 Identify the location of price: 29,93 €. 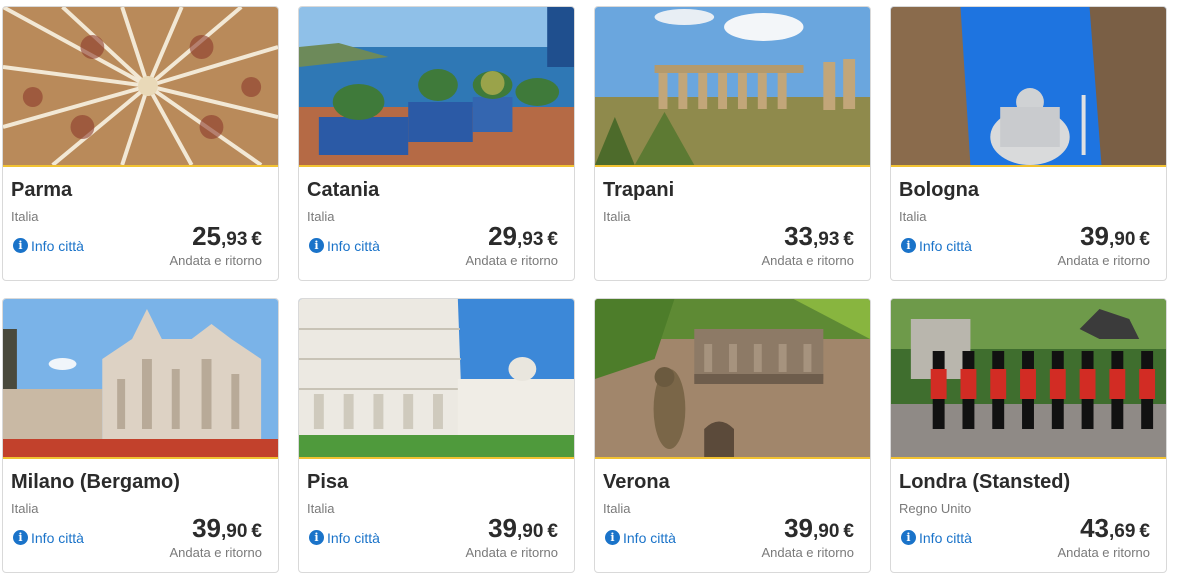
(523, 236).